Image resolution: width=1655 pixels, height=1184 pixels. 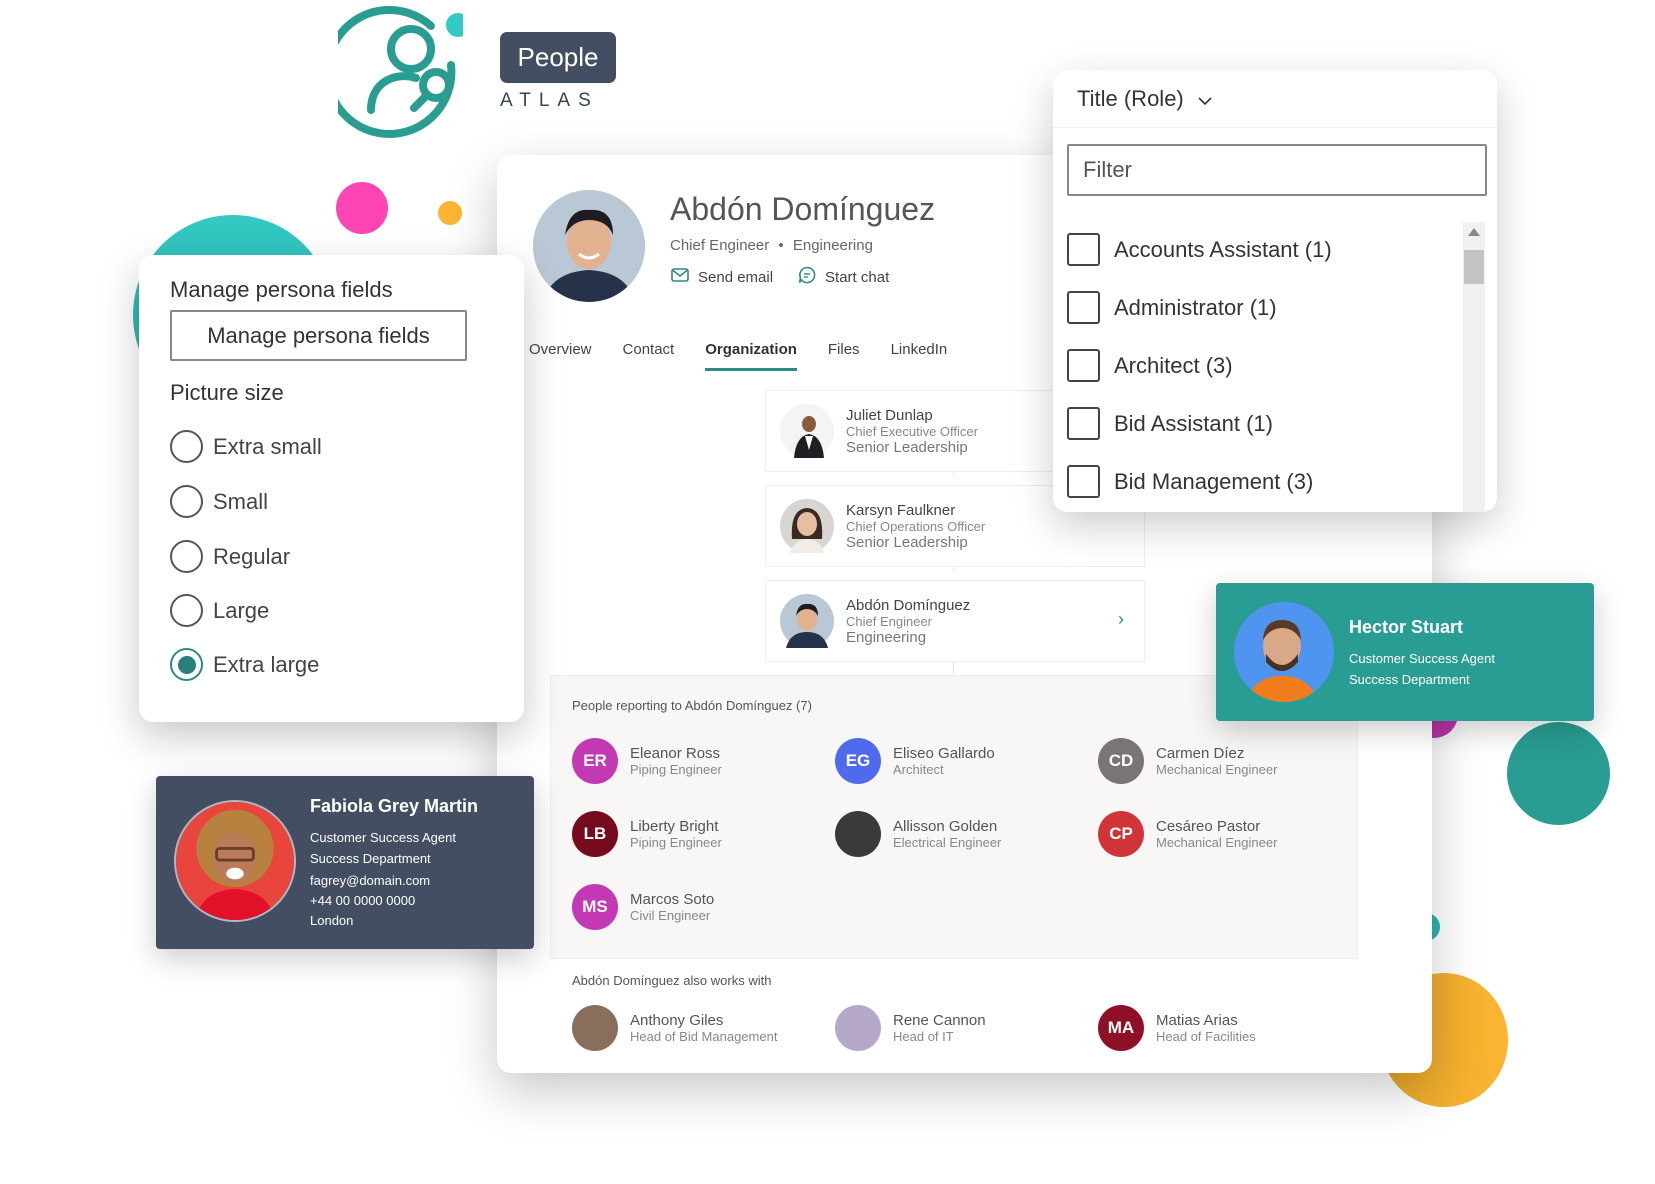 What do you see at coordinates (751, 356) in the screenshot?
I see `tab-organization: Organization` at bounding box center [751, 356].